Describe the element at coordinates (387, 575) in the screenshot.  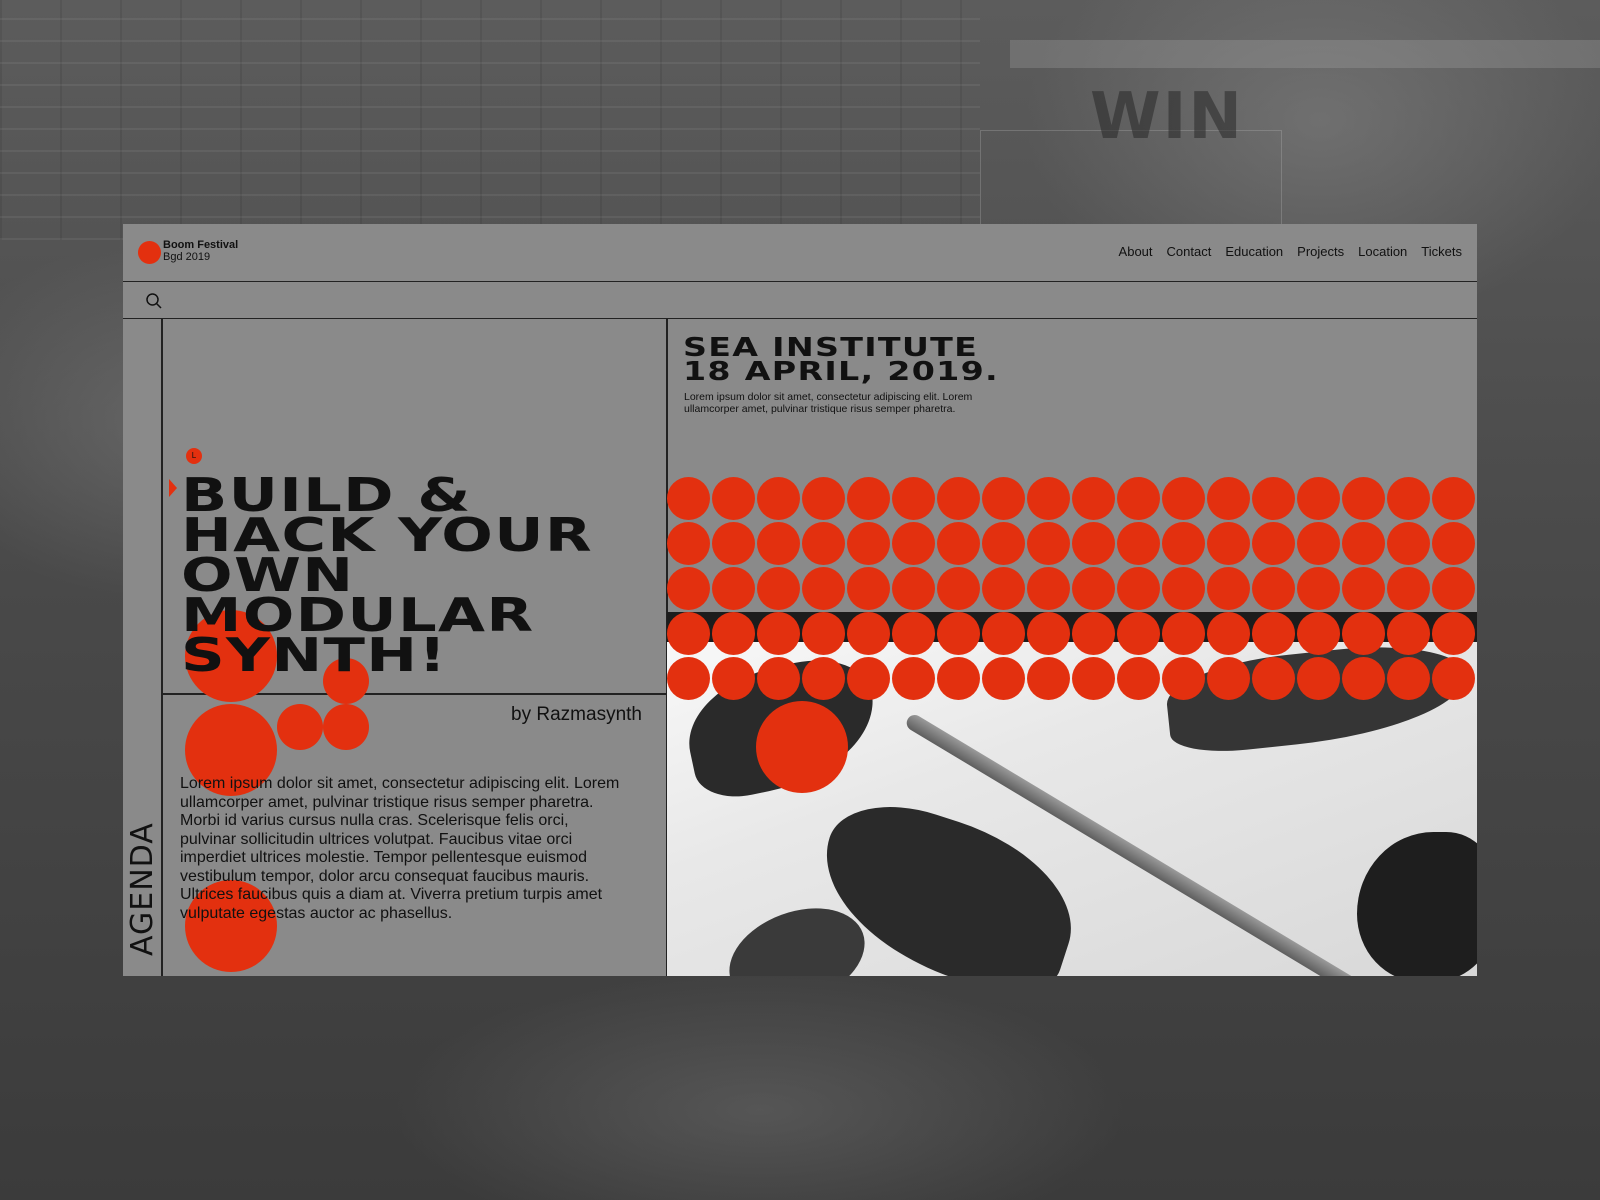
I see `hero-headline: BUILD & HACK YOUR OWN MODULAR SYNTH!` at that location.